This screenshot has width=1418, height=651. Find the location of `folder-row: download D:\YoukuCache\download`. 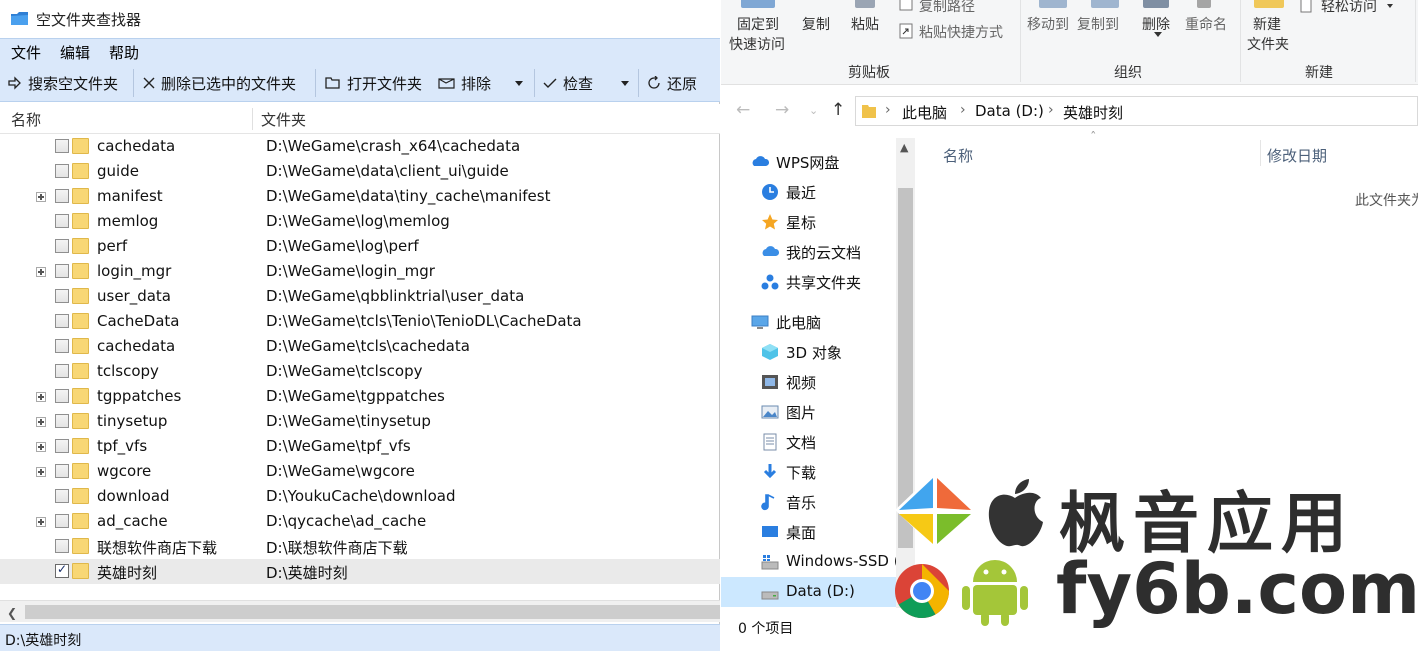

folder-row: download D:\YoukuCache\download is located at coordinates (360, 496).